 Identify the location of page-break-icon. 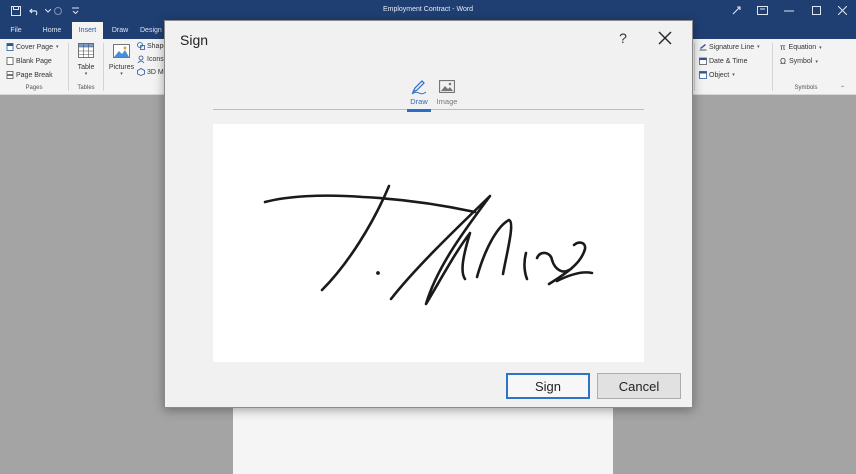
(10, 75).